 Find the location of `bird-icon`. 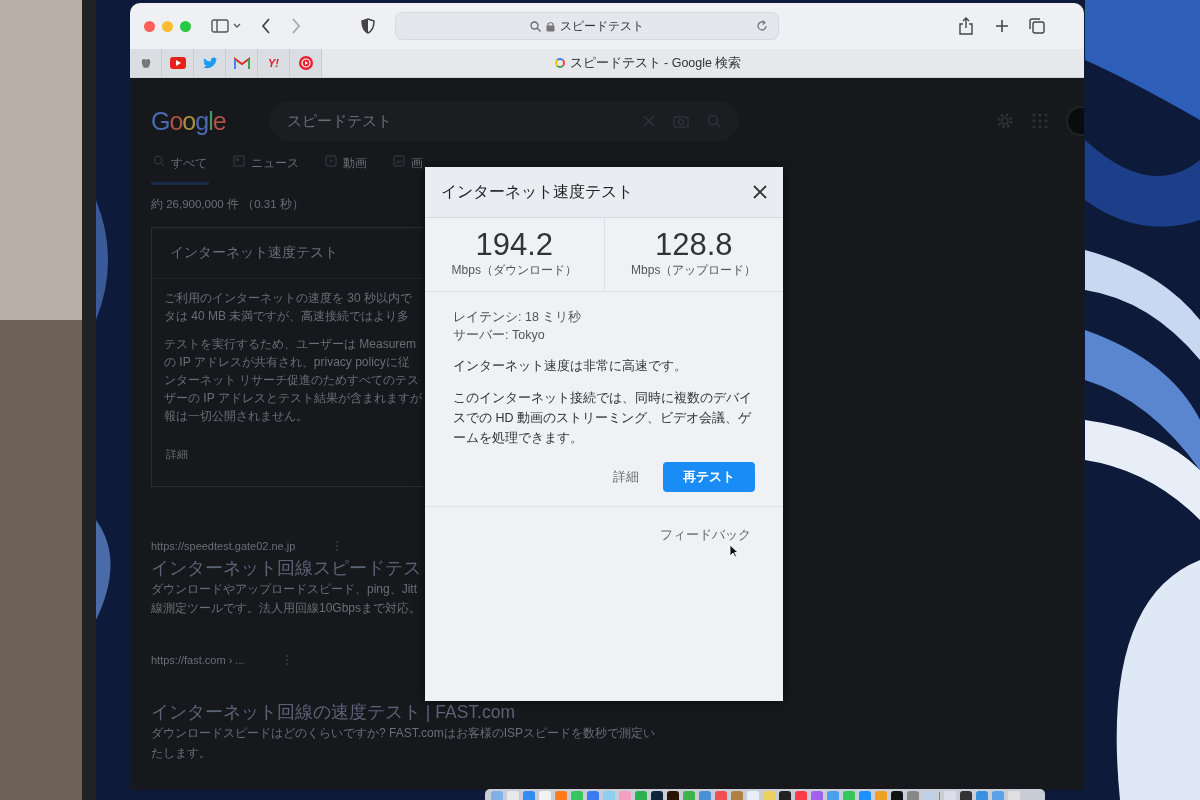

bird-icon is located at coordinates (209, 63).